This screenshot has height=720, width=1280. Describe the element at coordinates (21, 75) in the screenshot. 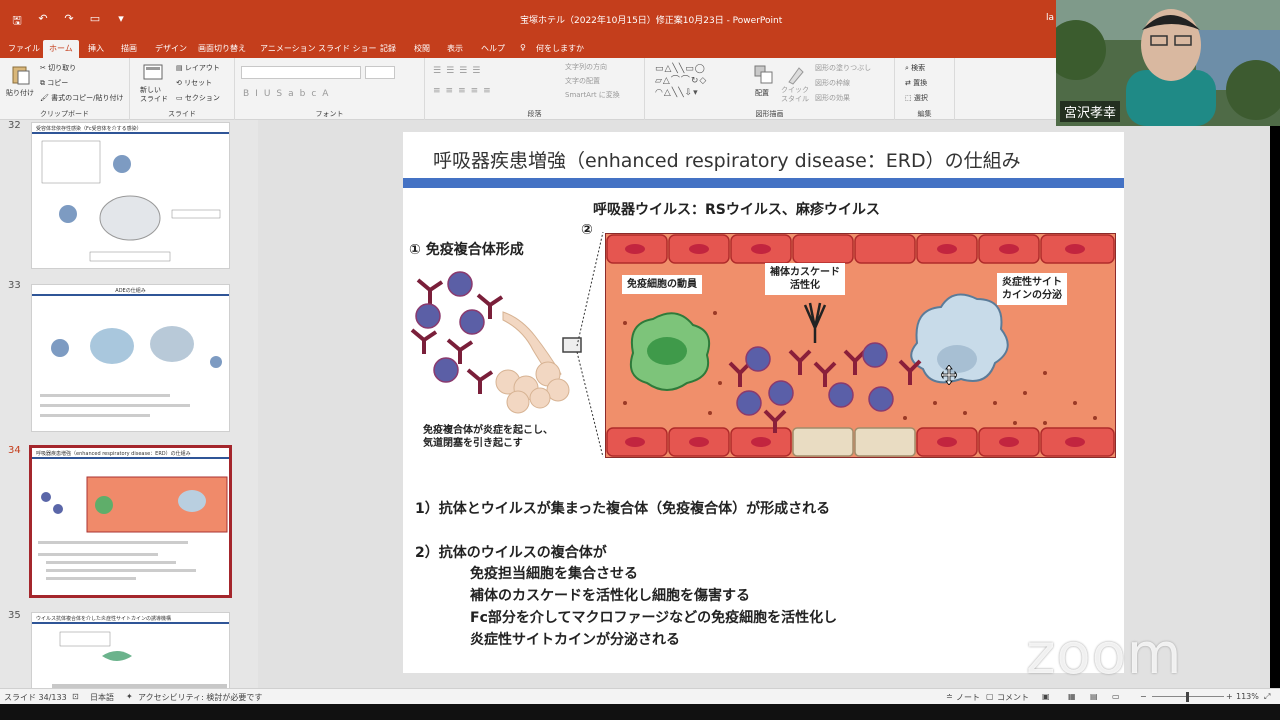

I see `paste-icon` at that location.